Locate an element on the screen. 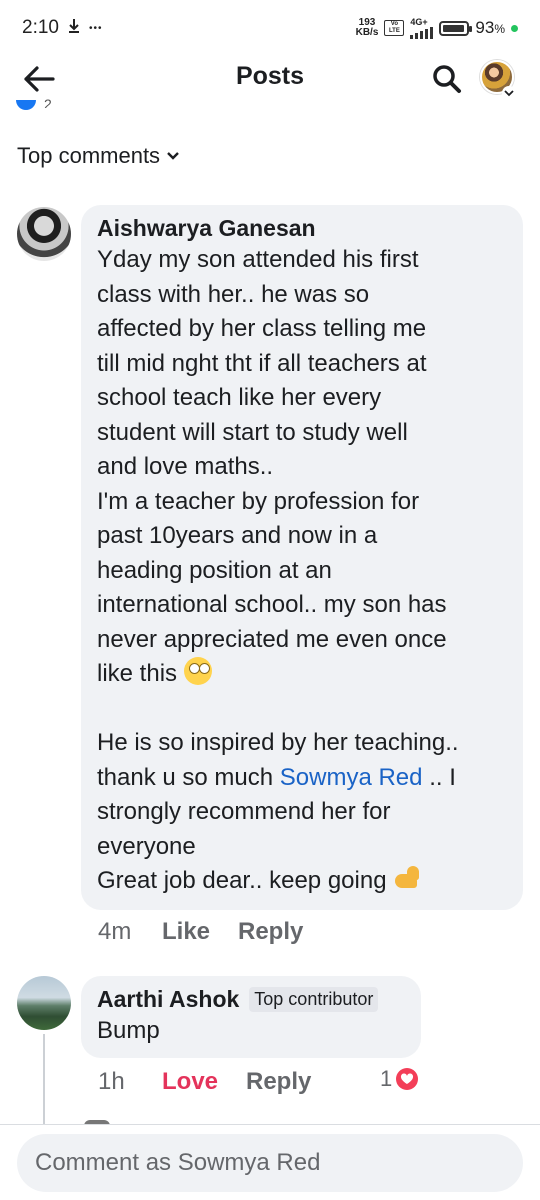 Image resolution: width=540 pixels, height=1200 pixels. search-icon is located at coordinates (447, 79).